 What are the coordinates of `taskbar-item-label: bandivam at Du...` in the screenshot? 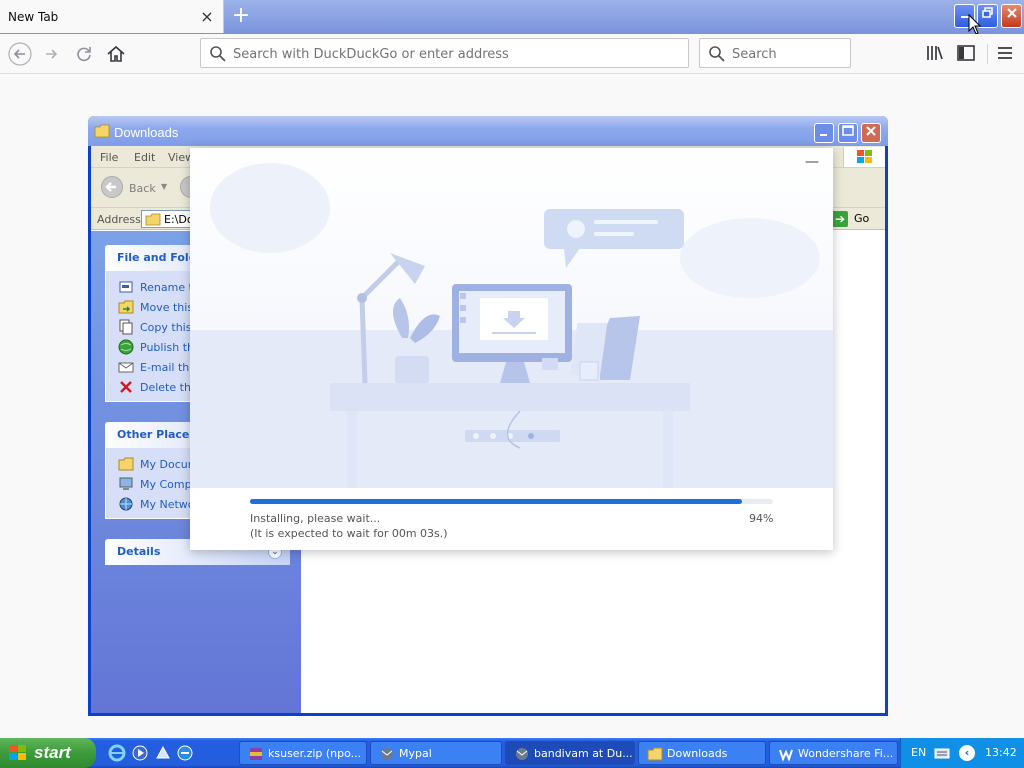 It's located at (583, 753).